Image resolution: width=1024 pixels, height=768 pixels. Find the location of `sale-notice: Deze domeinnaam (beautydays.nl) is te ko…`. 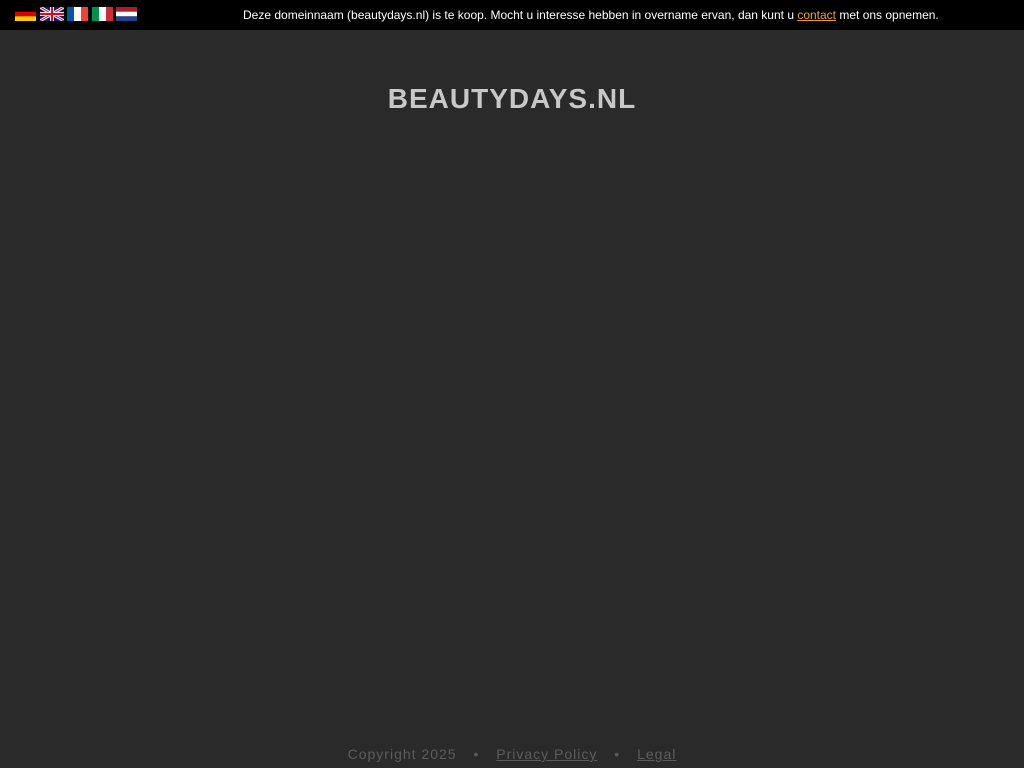

sale-notice: Deze domeinnaam (beautydays.nl) is te ko… is located at coordinates (591, 15).